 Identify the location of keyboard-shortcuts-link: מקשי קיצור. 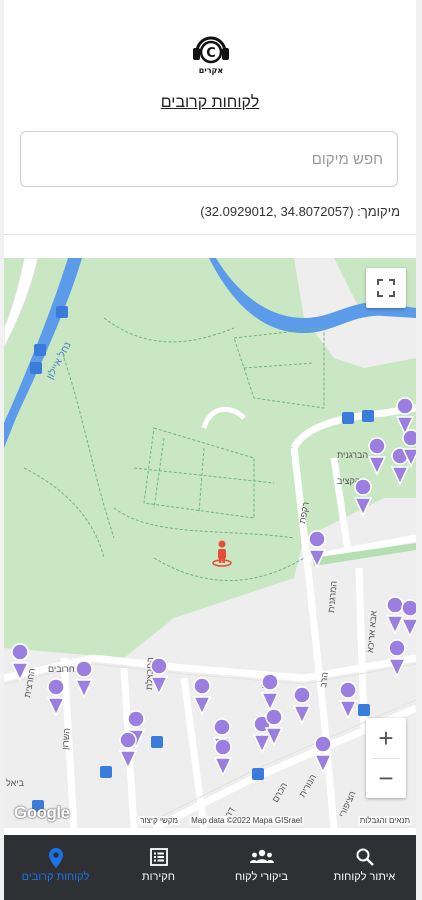
(159, 820).